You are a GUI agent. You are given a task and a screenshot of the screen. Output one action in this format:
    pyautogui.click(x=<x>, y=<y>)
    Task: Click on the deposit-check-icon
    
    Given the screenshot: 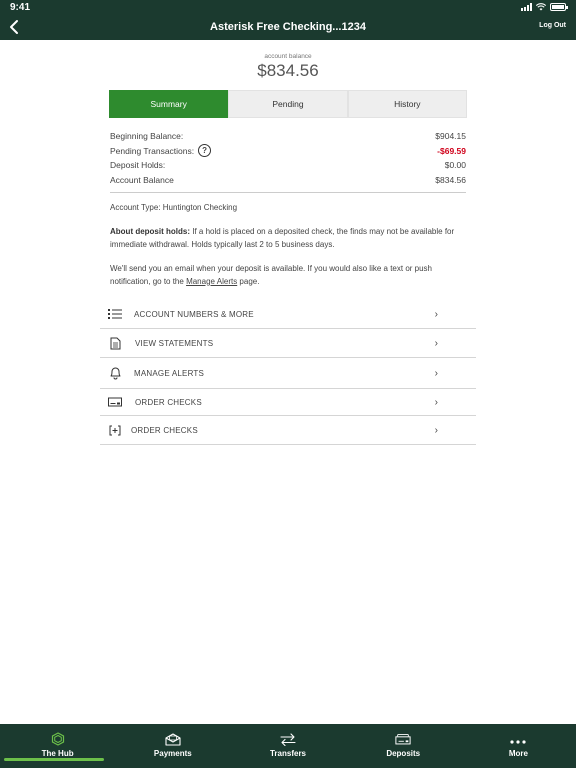 What is the action you would take?
    pyautogui.click(x=403, y=739)
    